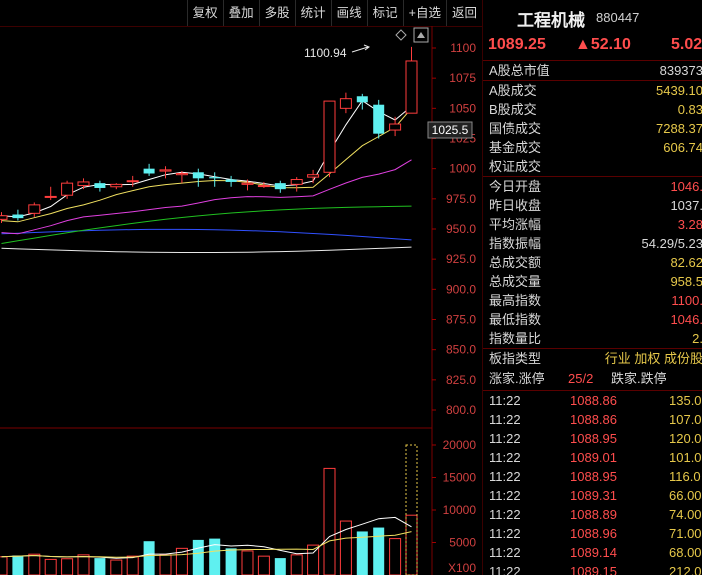  What do you see at coordinates (461, 289) in the screenshot?
I see `price-tick-label: 900.0` at bounding box center [461, 289].